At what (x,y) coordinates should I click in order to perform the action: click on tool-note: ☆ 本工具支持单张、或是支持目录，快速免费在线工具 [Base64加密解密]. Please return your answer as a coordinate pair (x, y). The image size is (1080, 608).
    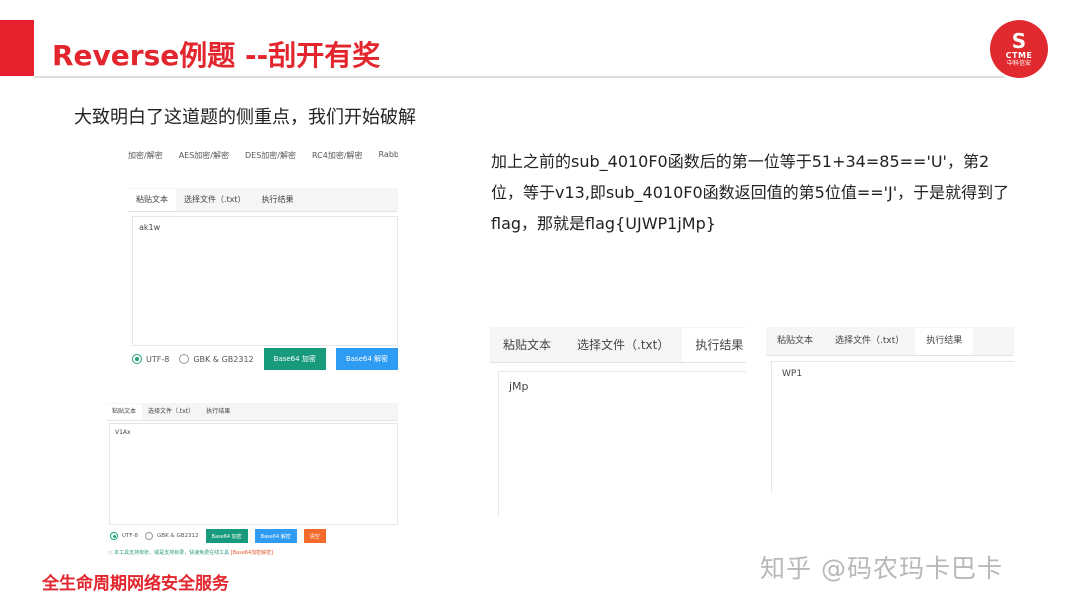
    Looking at the image, I should click on (190, 552).